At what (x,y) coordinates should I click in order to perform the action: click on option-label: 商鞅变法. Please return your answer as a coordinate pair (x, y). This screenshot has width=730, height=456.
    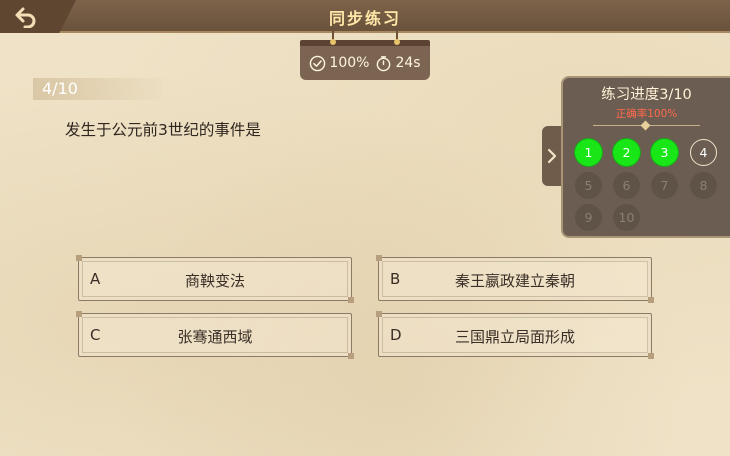
    Looking at the image, I should click on (214, 281).